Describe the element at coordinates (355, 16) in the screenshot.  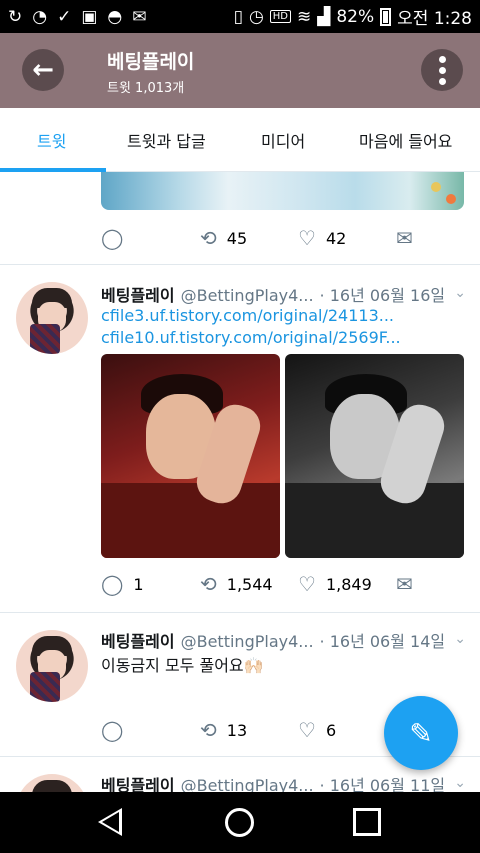
I see `battery-percent: 82%` at that location.